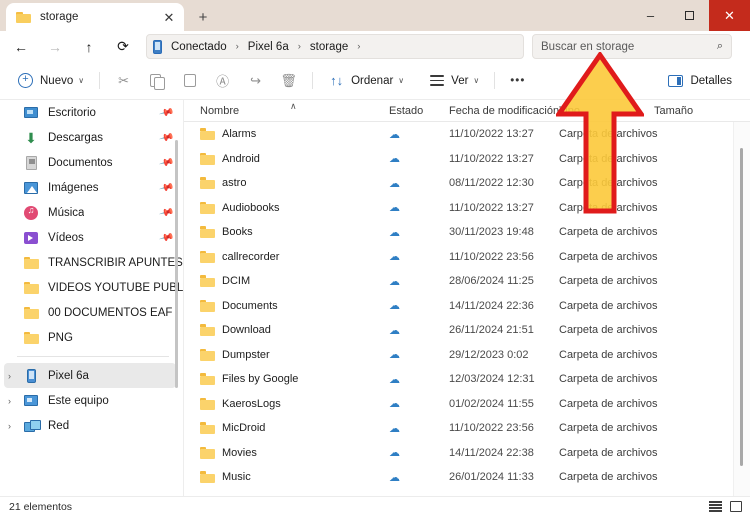  I want to click on sidebar-item-m-sica: Música 📌, so click(91, 212).